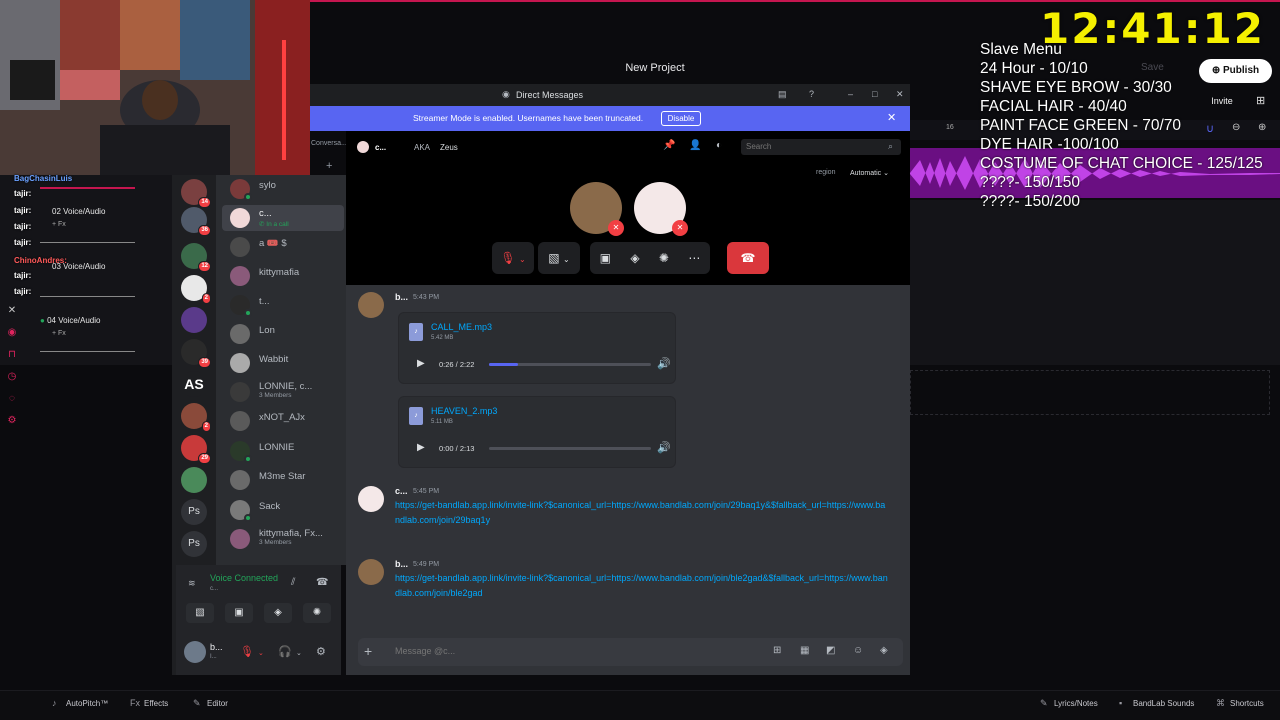 This screenshot has height=720, width=1280. Describe the element at coordinates (247, 651) in the screenshot. I see `mic-muted-icon: 🎙` at that location.